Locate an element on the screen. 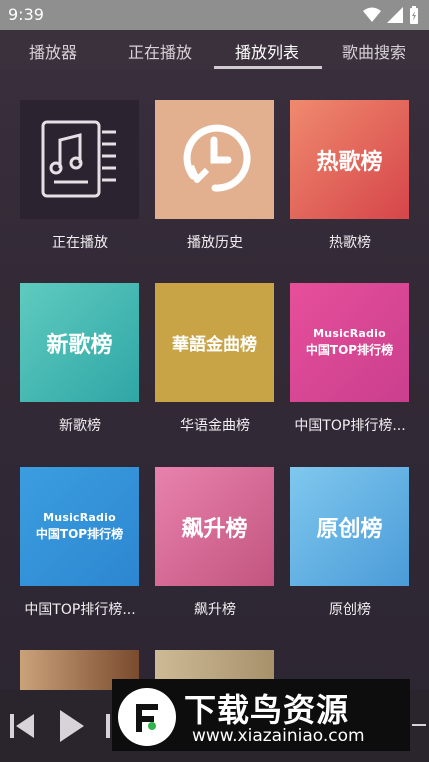  thumbnail: 新歌榜 is located at coordinates (79, 342).